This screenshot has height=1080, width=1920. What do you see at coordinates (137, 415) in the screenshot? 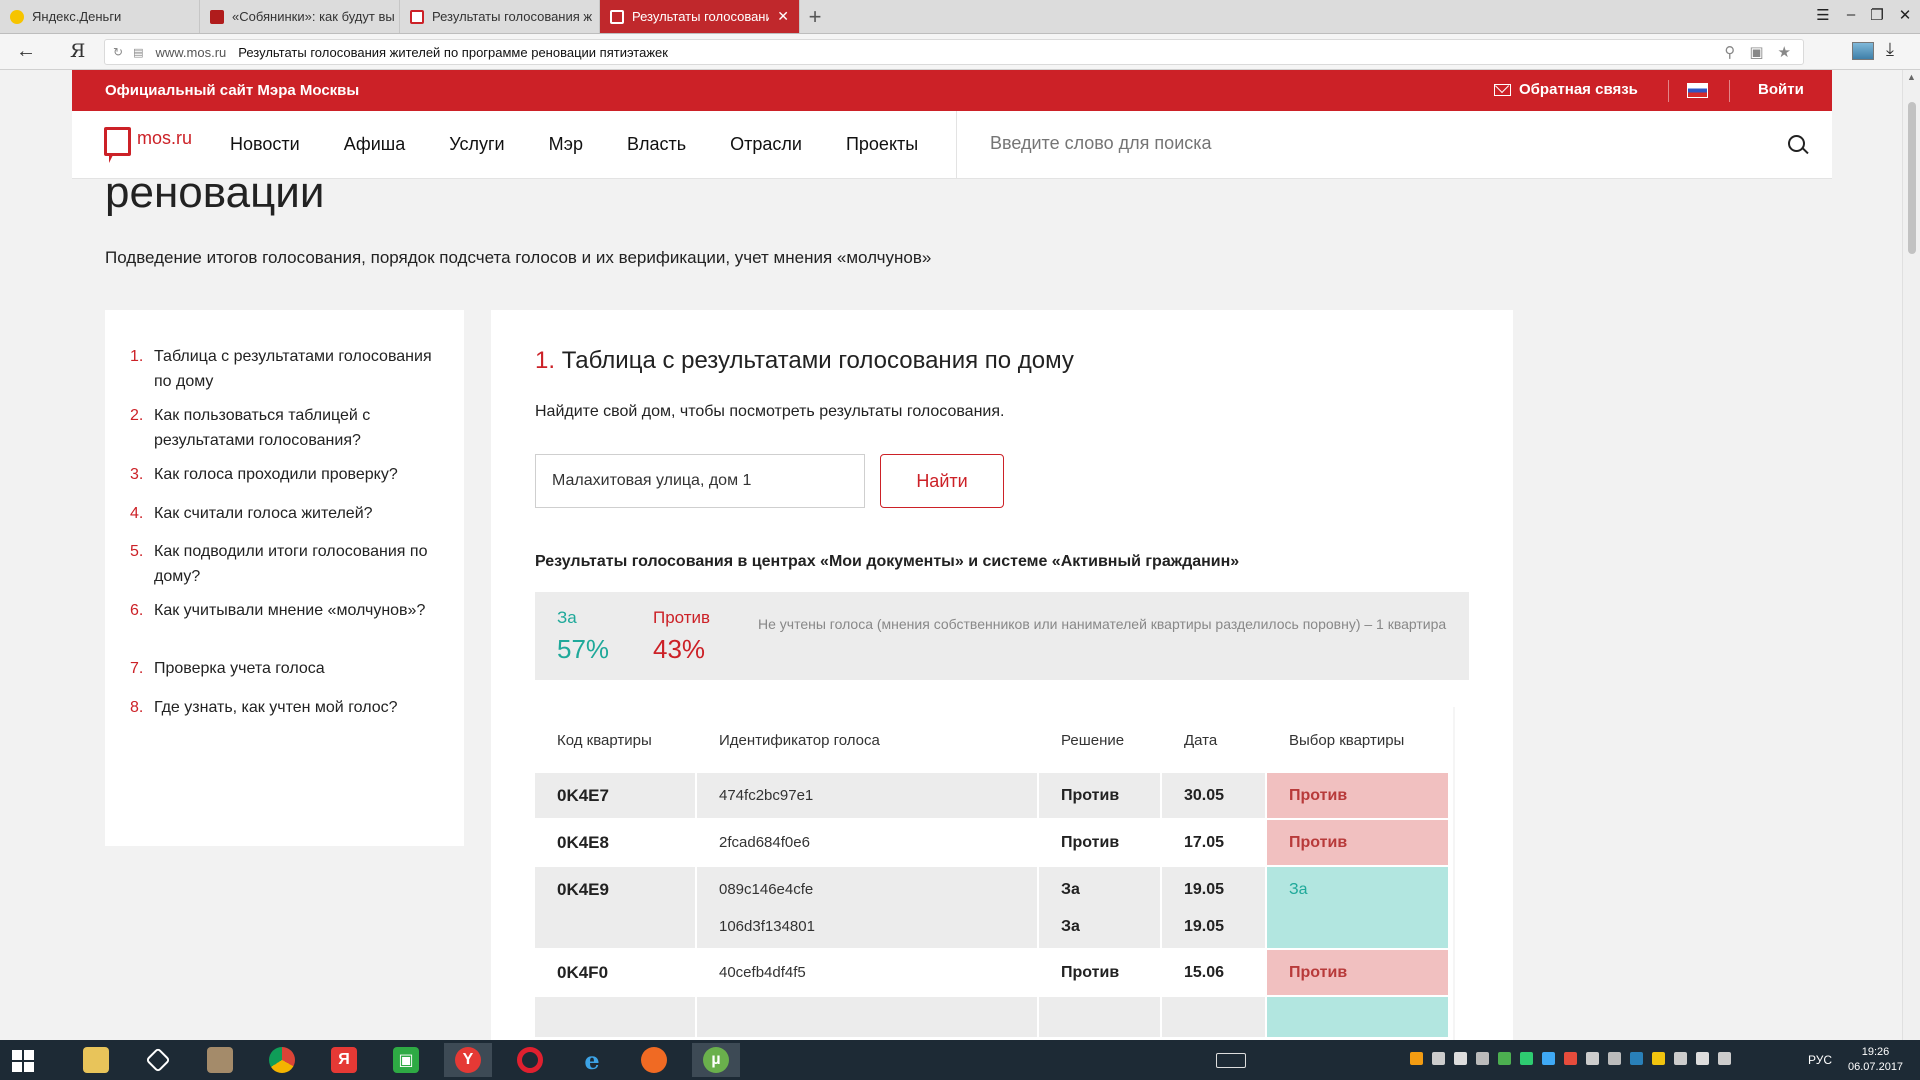
I see `toc-num: 2.` at bounding box center [137, 415].